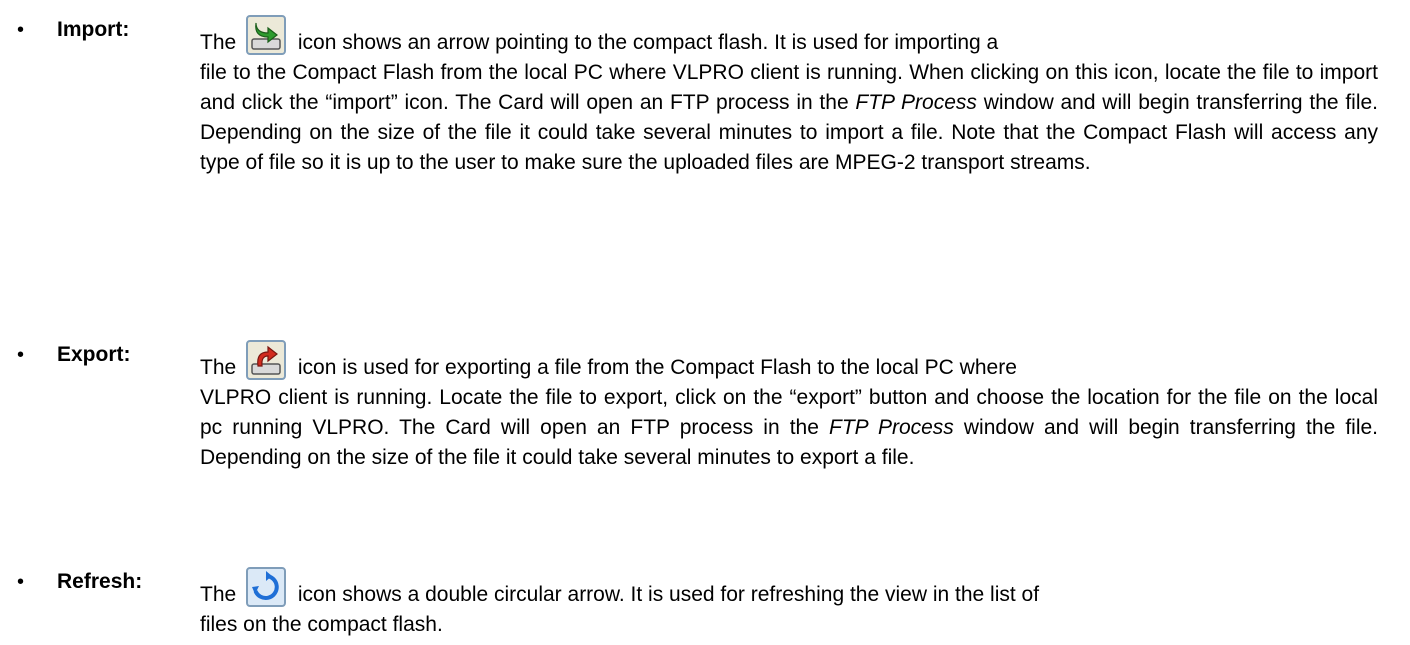  Describe the element at coordinates (266, 35) in the screenshot. I see `import-icon` at that location.